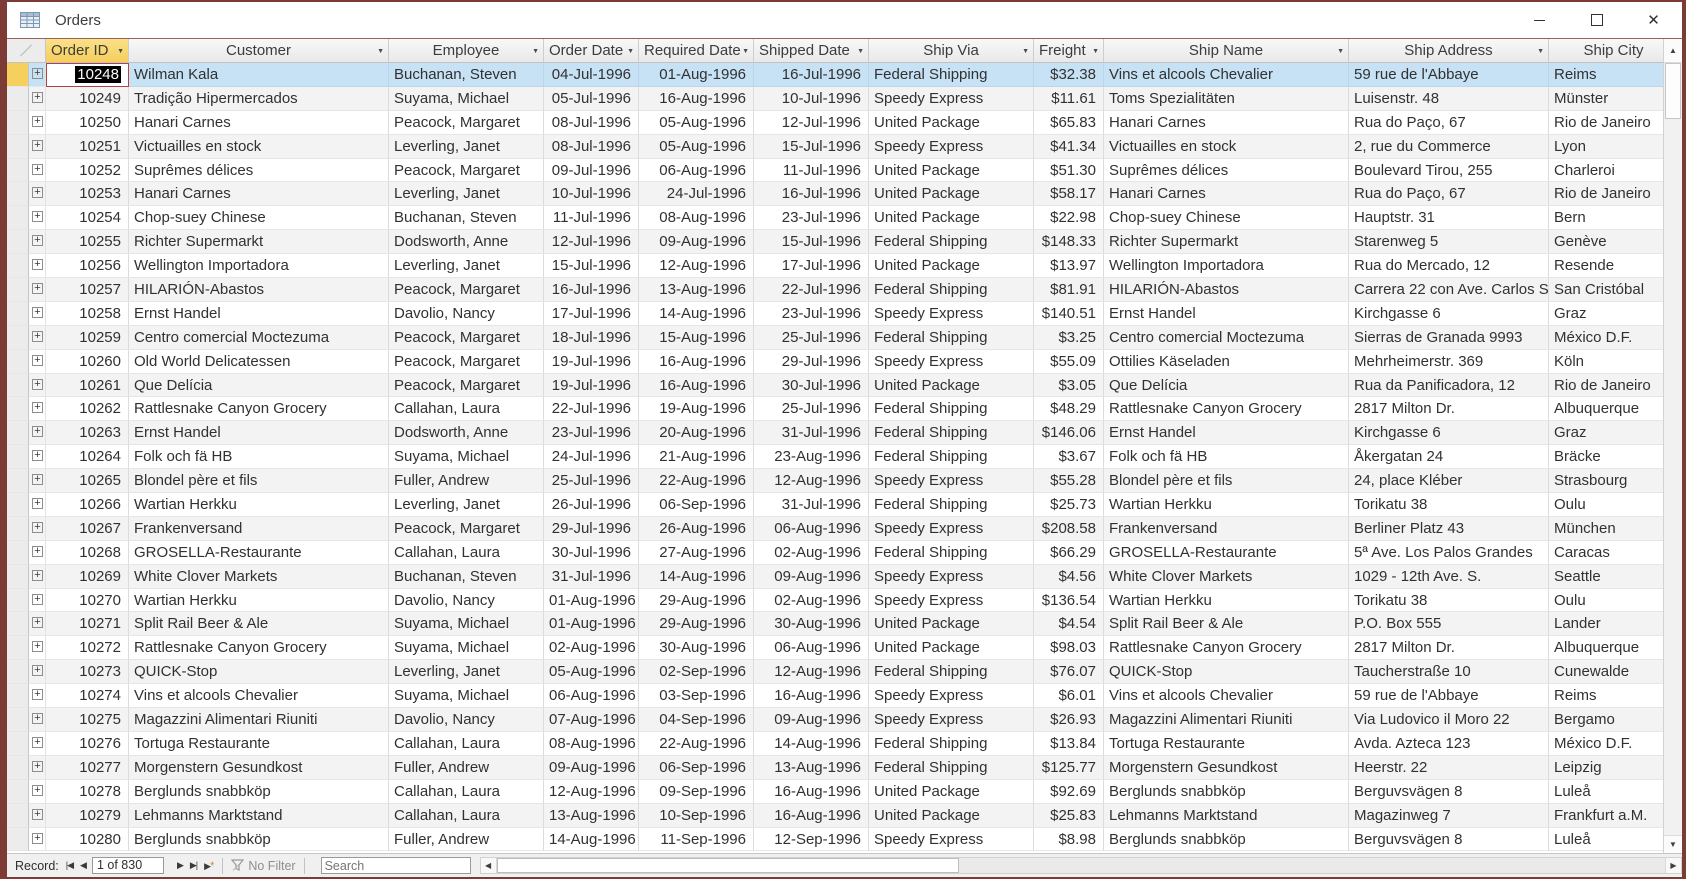 The image size is (1686, 879). Describe the element at coordinates (87, 552) in the screenshot. I see `cell-order-id: 10268` at that location.